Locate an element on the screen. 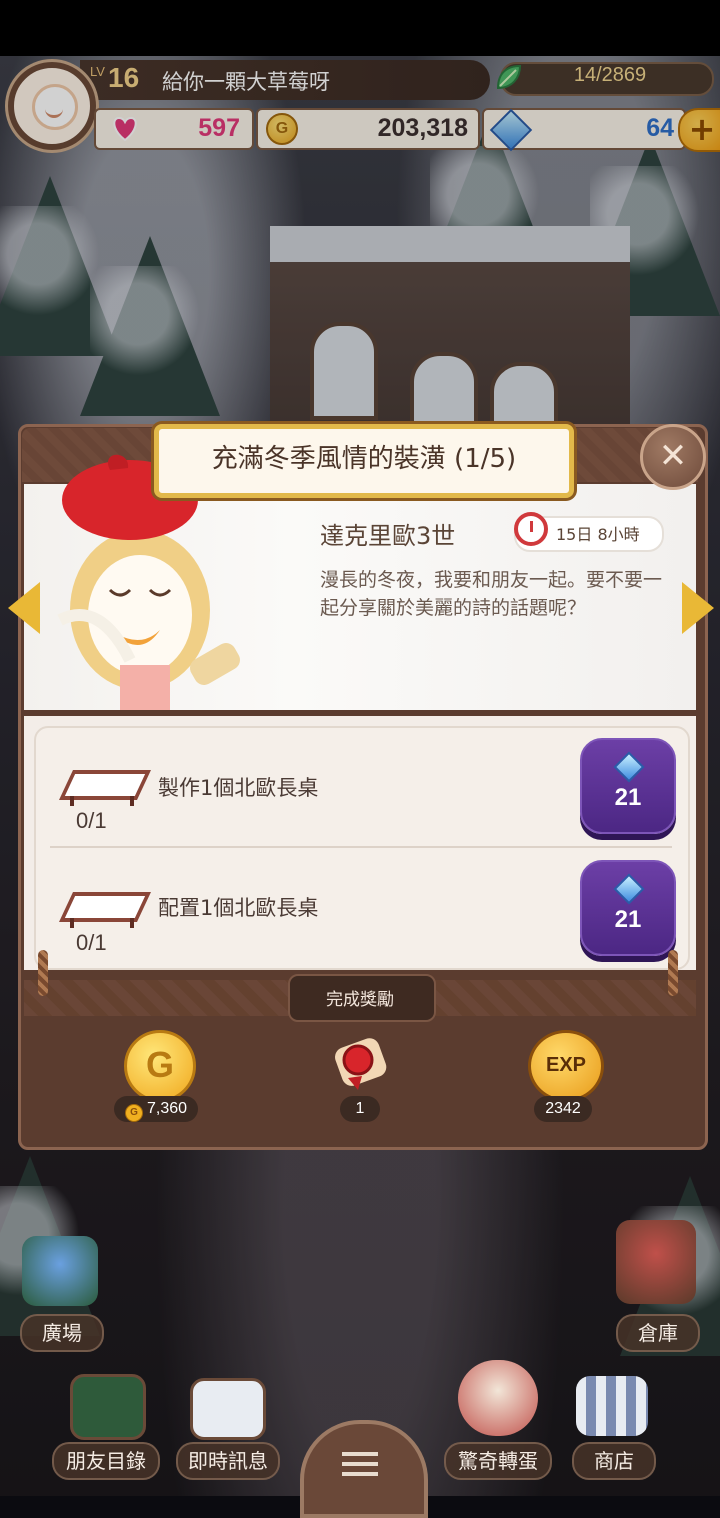 Image resolution: width=720 pixels, height=1518 pixels. npc-name: 達克里歐3世 is located at coordinates (388, 536).